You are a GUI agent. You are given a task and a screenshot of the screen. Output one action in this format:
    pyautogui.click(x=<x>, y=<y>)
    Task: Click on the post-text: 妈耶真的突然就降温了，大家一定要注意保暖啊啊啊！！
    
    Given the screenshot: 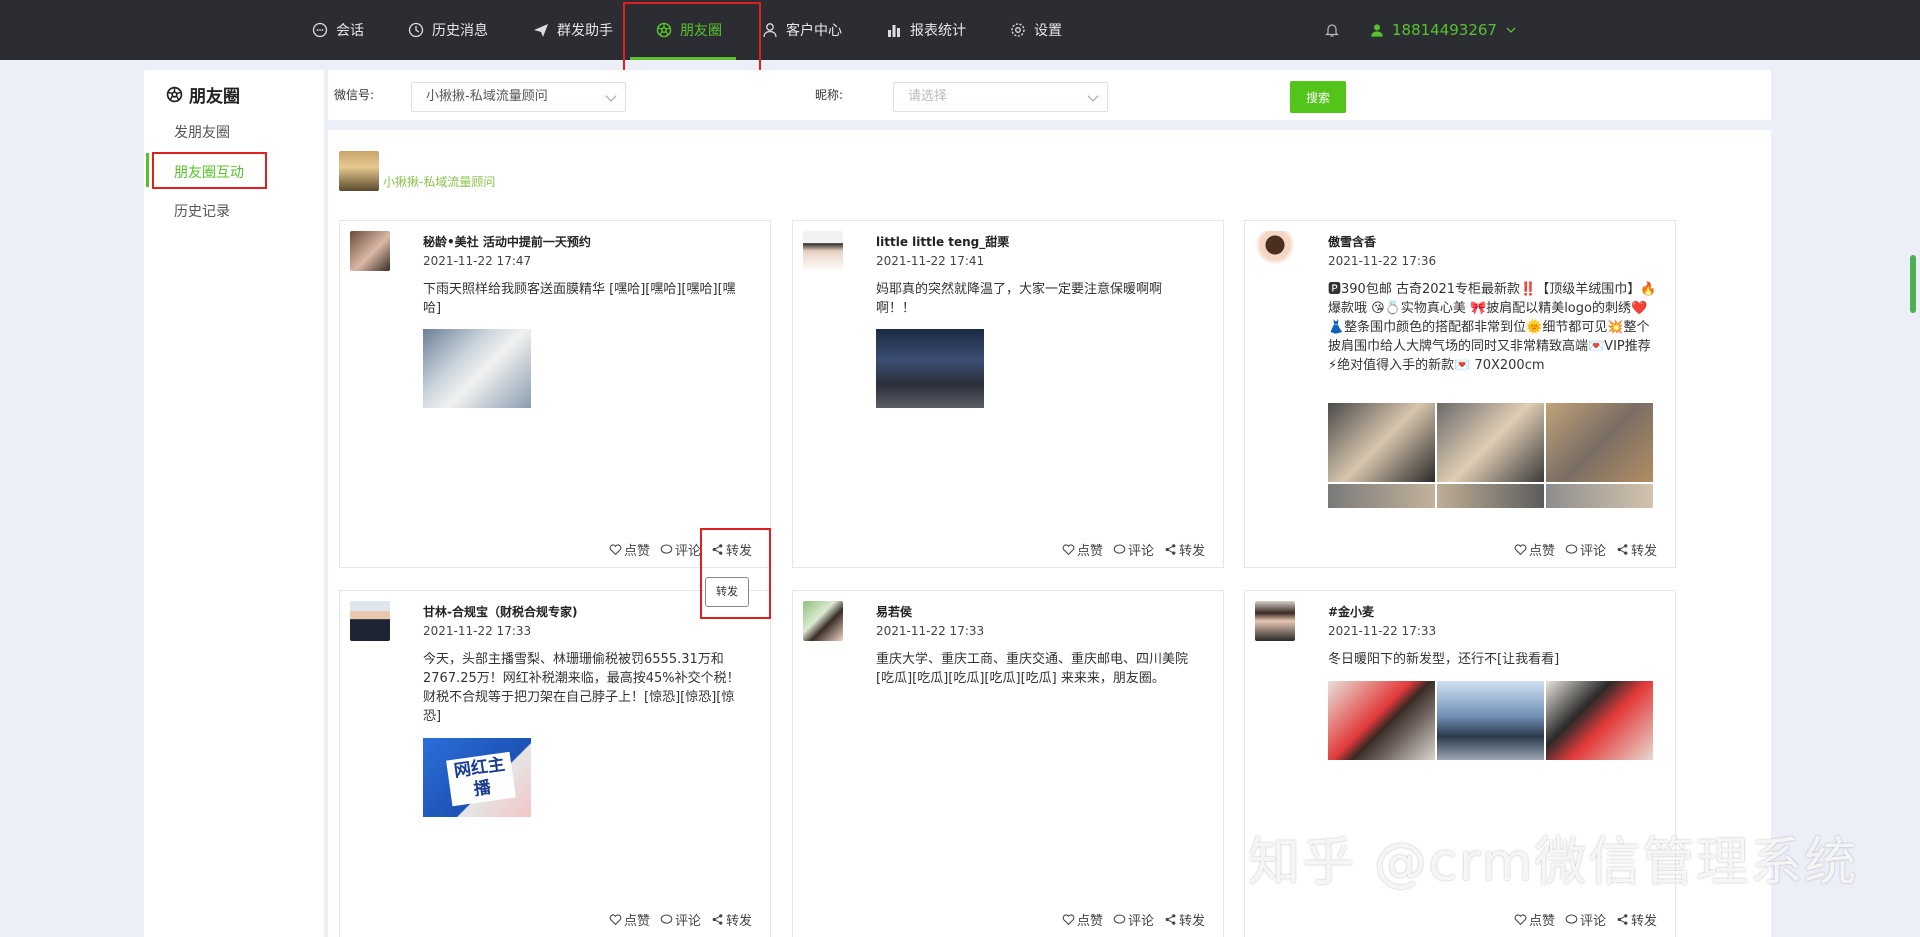 What is the action you would take?
    pyautogui.click(x=1019, y=299)
    